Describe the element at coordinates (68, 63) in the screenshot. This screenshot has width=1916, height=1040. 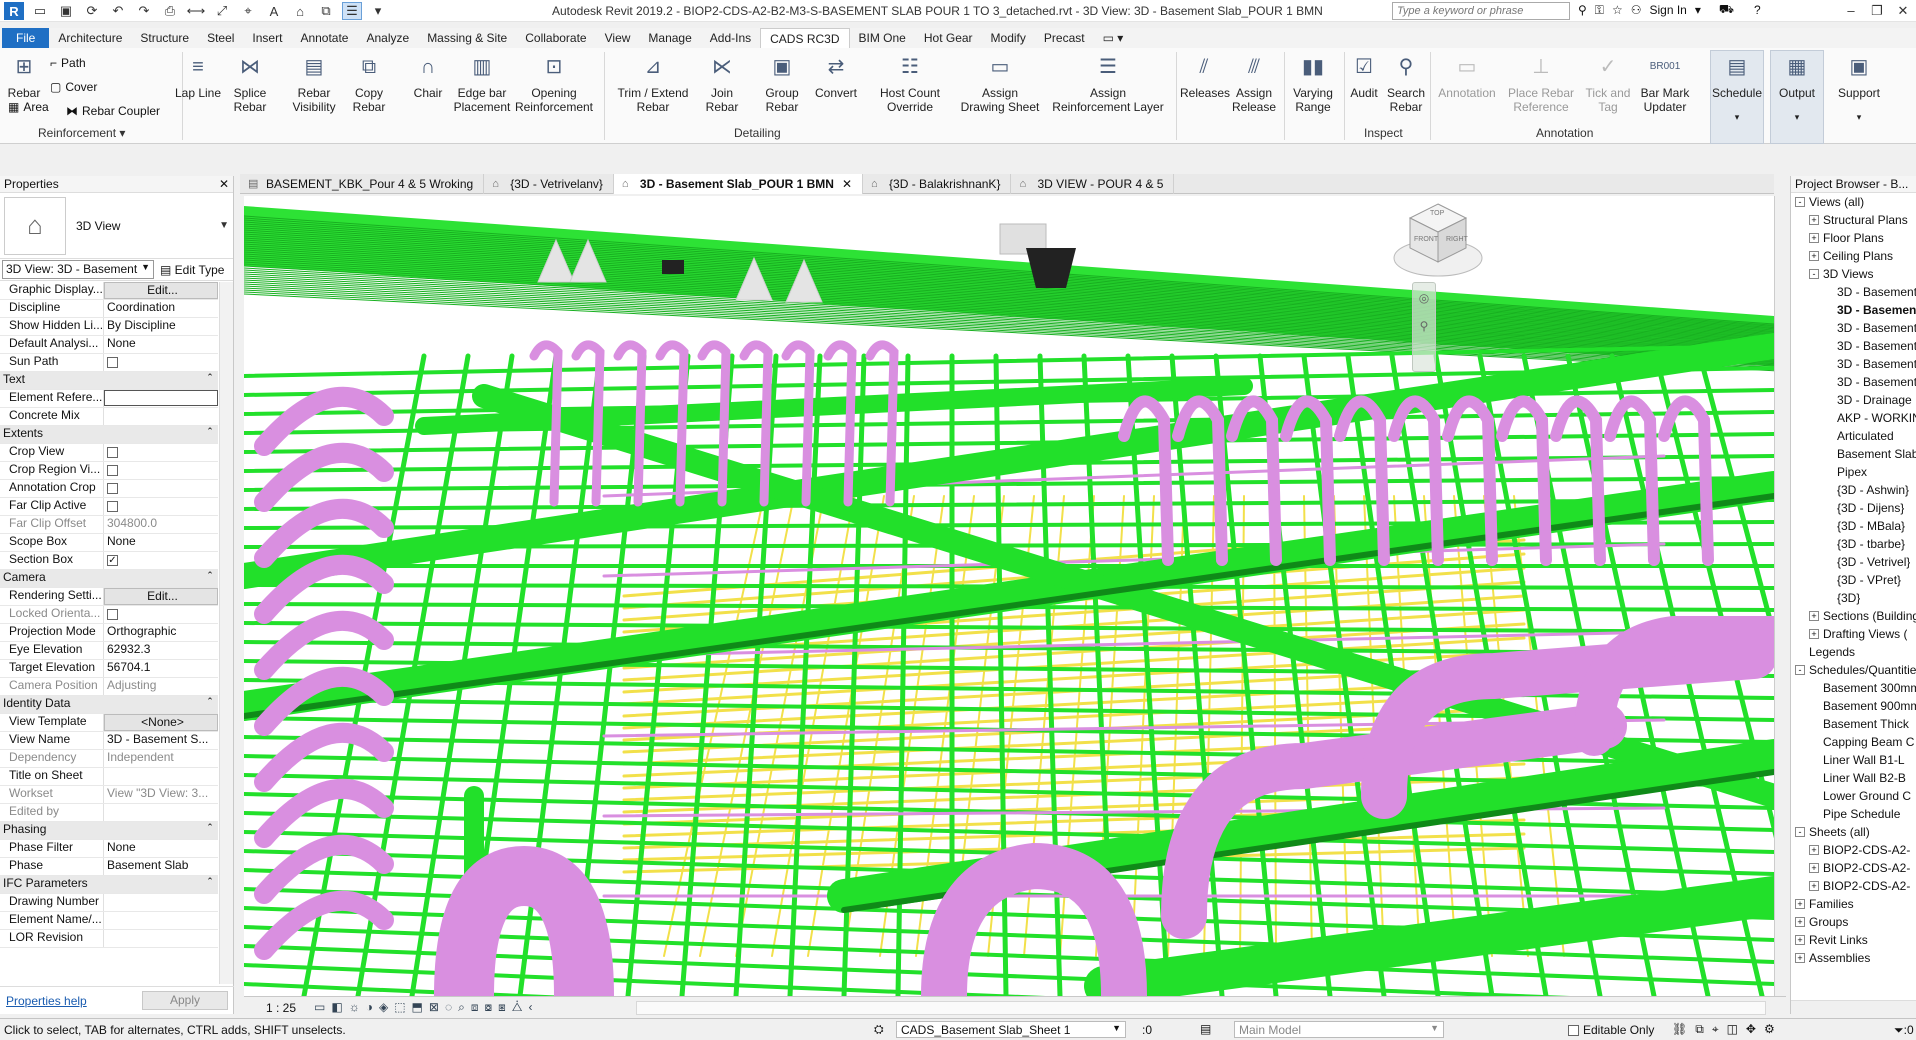
I see `path-button: ⌐ Path` at that location.